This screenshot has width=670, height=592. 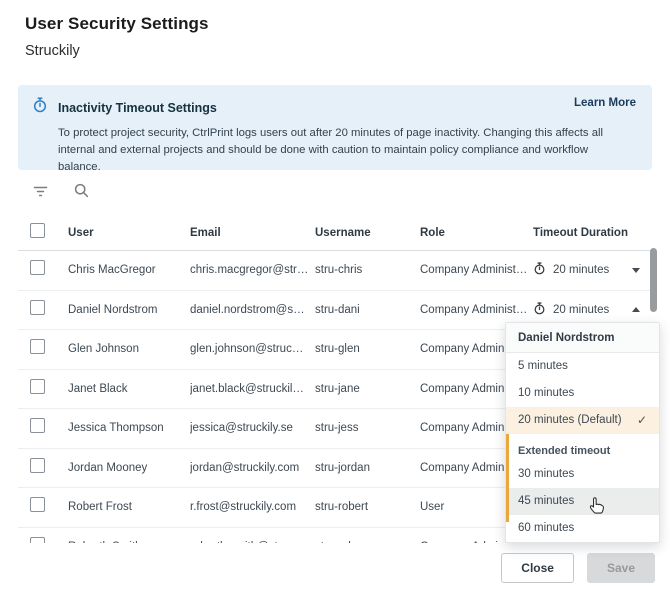 What do you see at coordinates (653, 280) in the screenshot?
I see `table-scrollbar` at bounding box center [653, 280].